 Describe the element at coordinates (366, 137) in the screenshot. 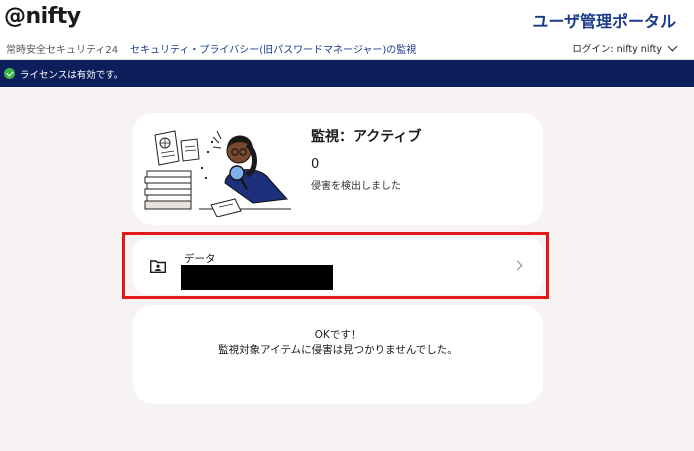

I see `monitoring-status-title: 監視：アクティブ` at that location.